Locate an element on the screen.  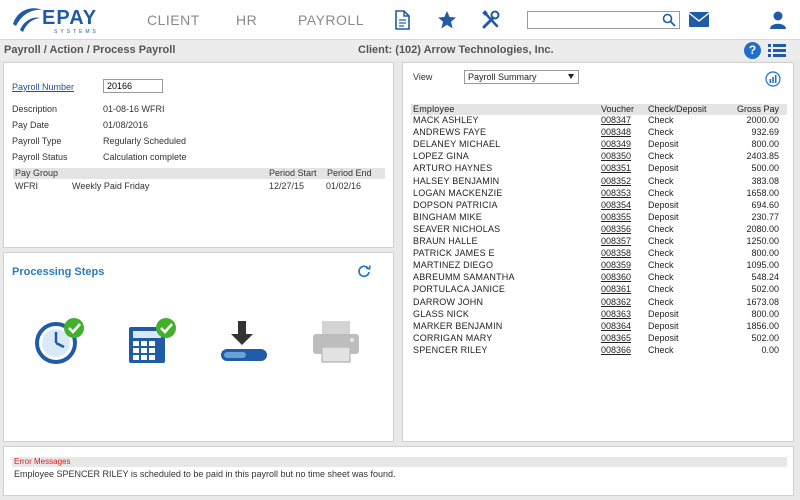
gross-pay-value: 694.60 is located at coordinates (765, 204).